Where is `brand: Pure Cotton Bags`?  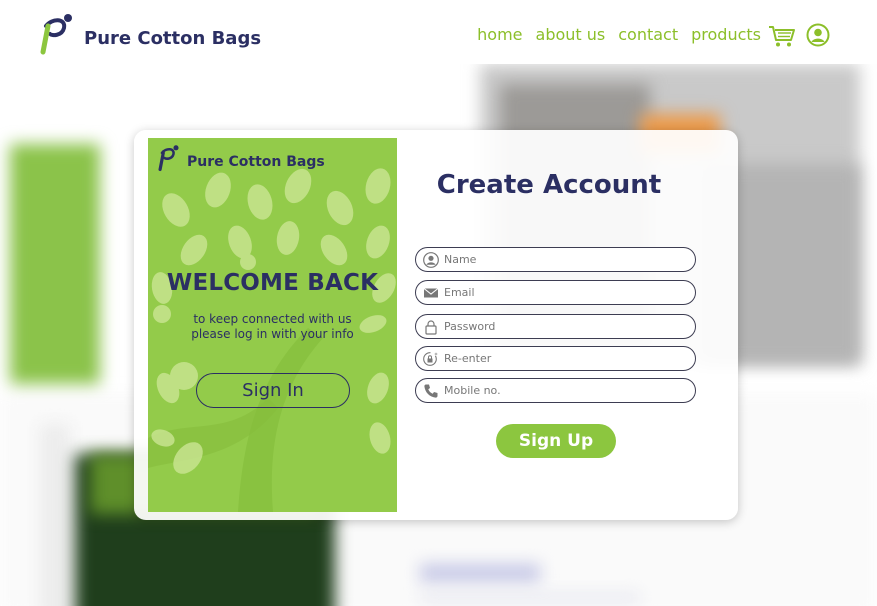 brand: Pure Cotton Bags is located at coordinates (150, 34).